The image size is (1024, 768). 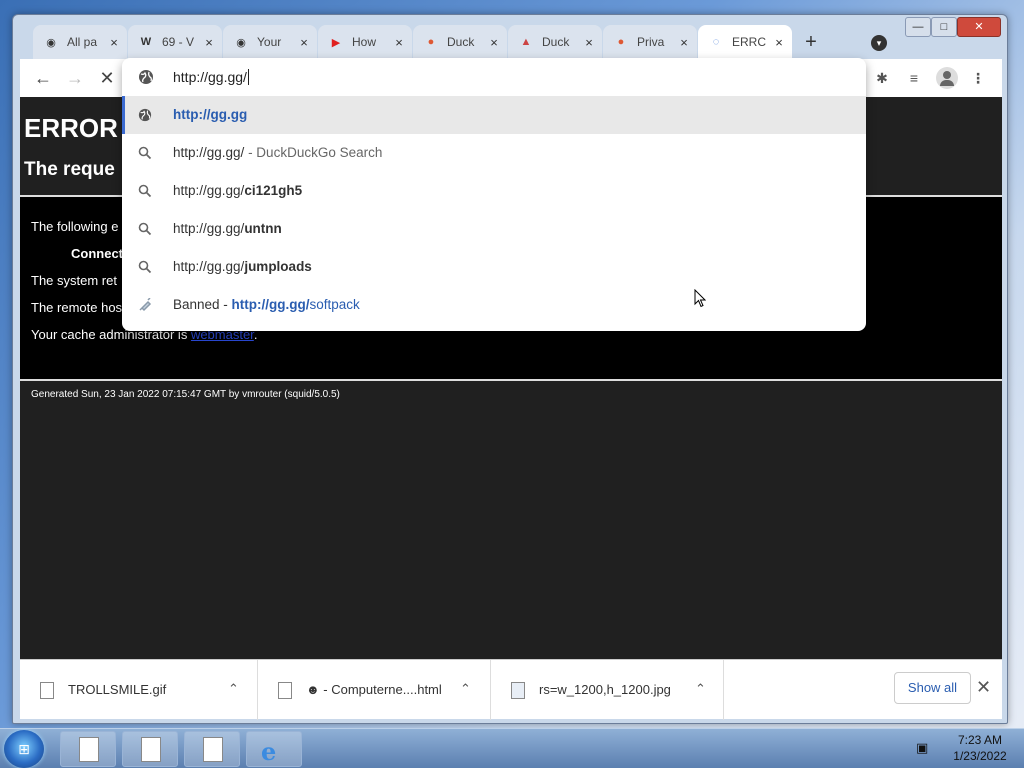 I want to click on suggestion-5: Banned - http://gg.gg/softpack, so click(x=494, y=305).